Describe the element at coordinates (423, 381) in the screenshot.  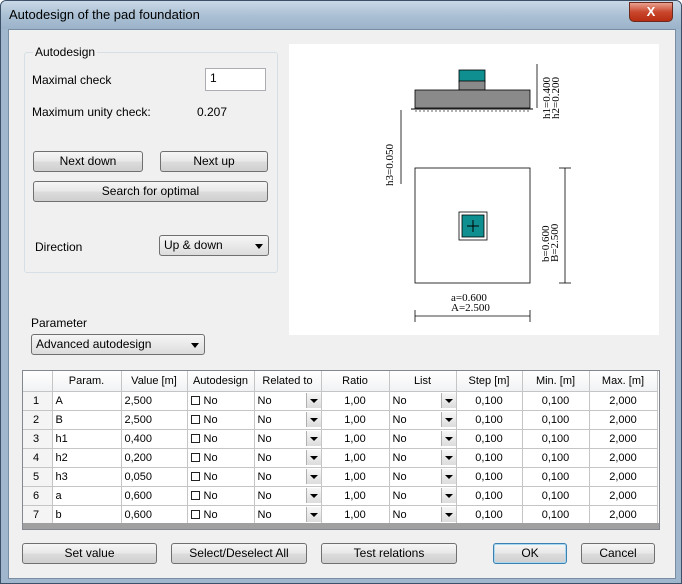
I see `column-header: List` at that location.